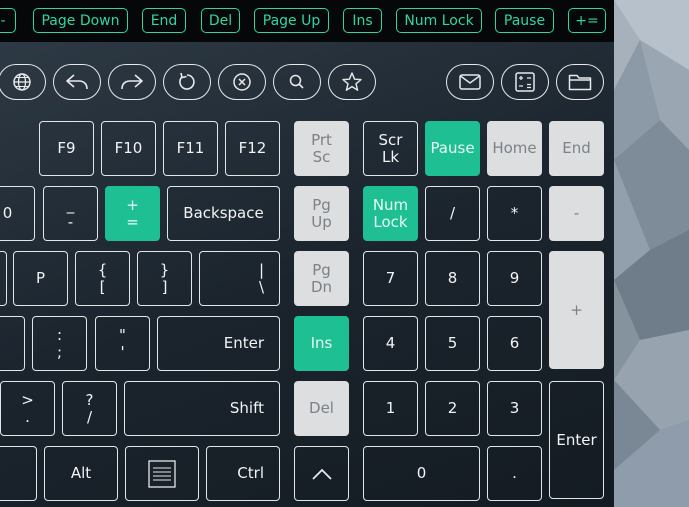 The image size is (689, 507). Describe the element at coordinates (102, 286) in the screenshot. I see `key-label-bottom: [` at that location.